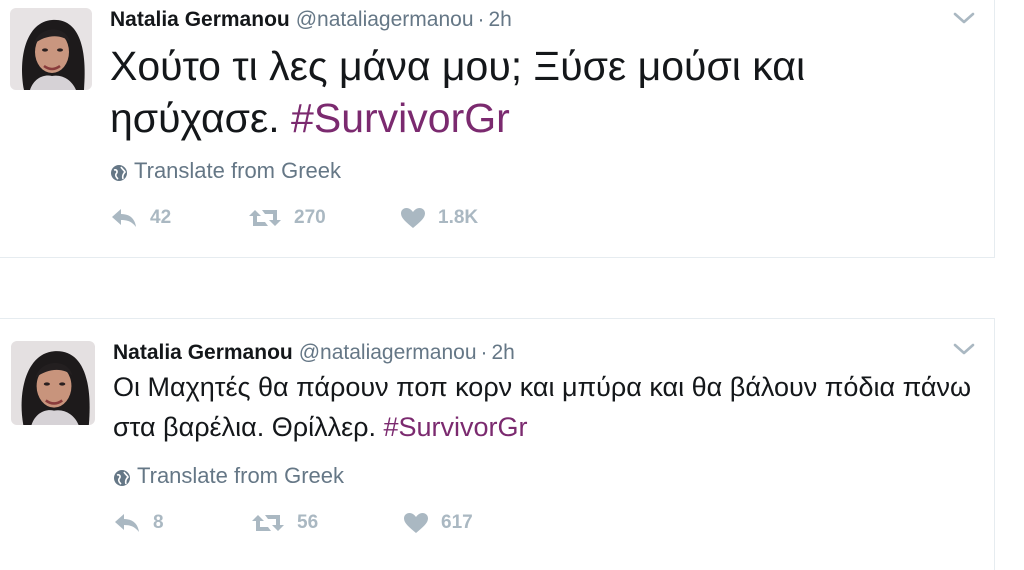  I want to click on tweet-actions: 8 56 617, so click(318, 523).